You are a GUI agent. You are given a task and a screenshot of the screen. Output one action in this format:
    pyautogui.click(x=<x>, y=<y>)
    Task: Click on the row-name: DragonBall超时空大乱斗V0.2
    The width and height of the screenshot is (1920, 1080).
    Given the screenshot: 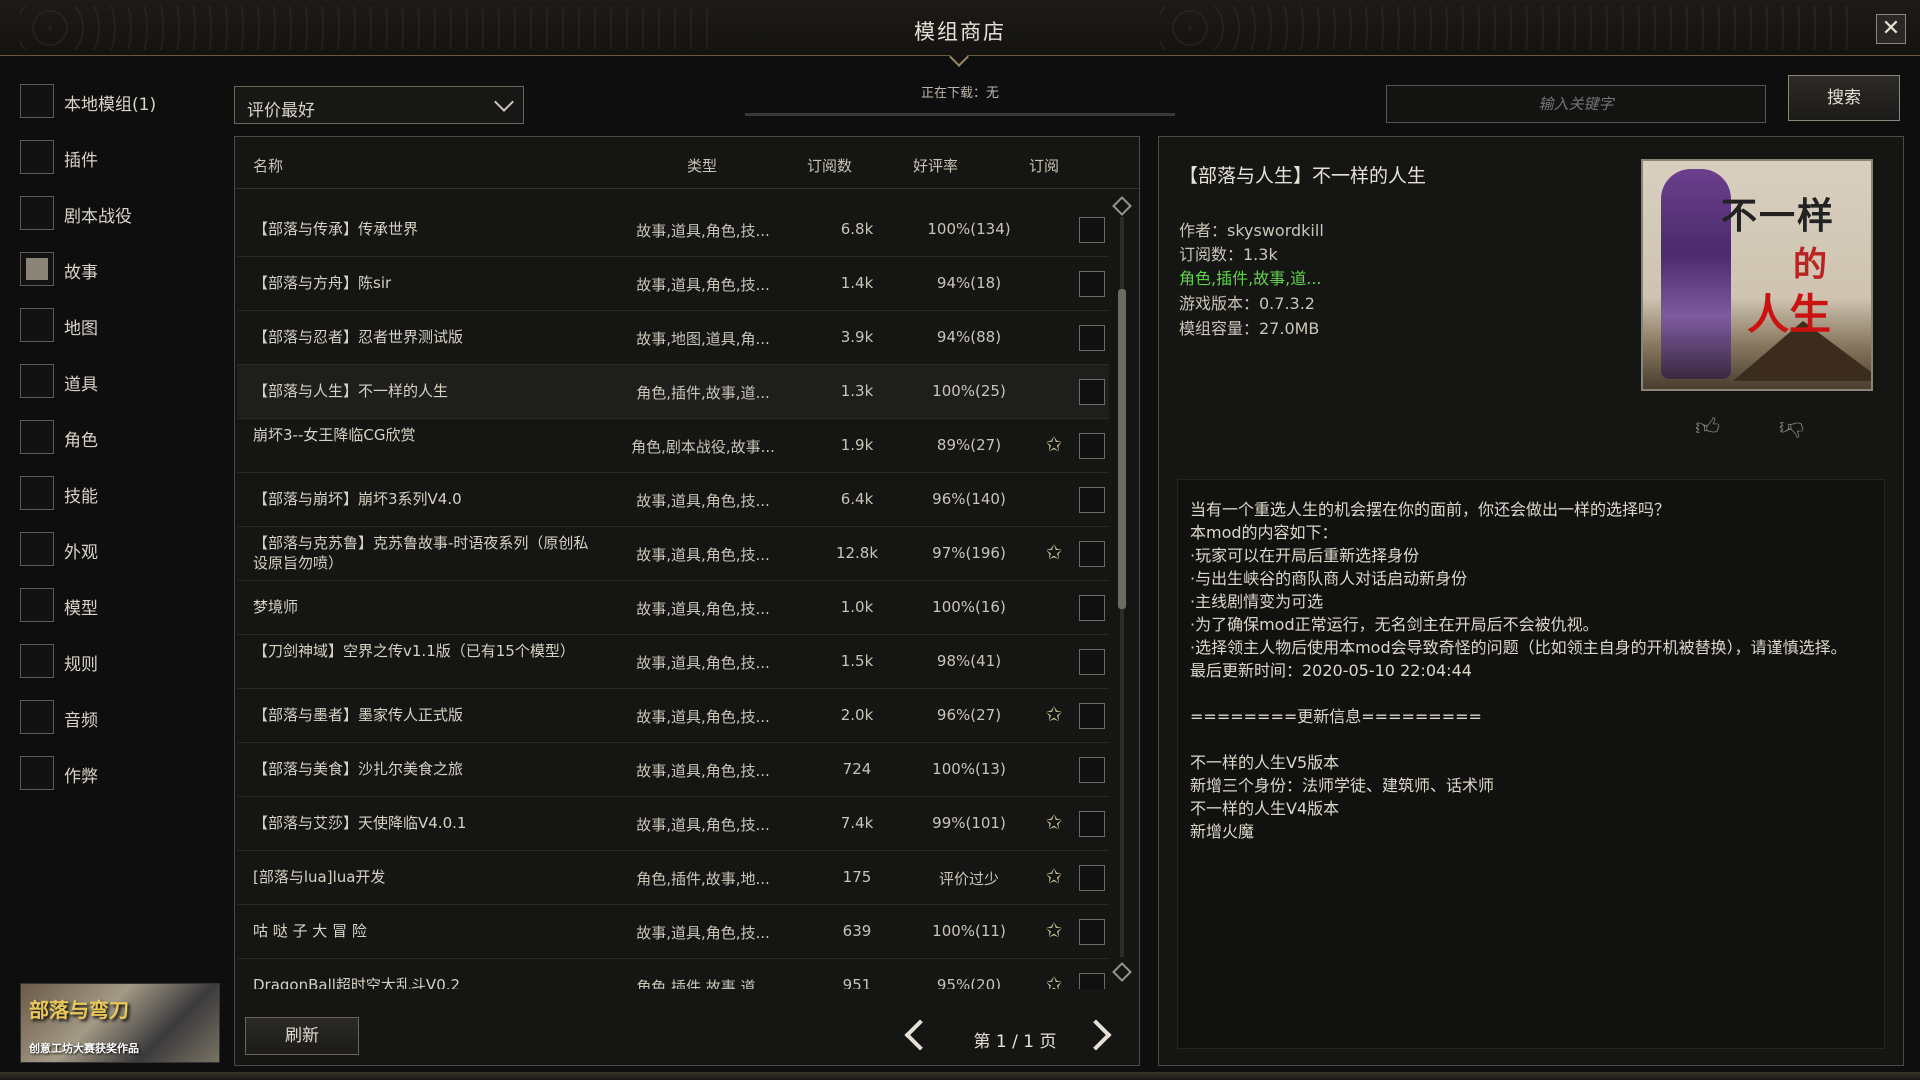 What is the action you would take?
    pyautogui.click(x=357, y=982)
    